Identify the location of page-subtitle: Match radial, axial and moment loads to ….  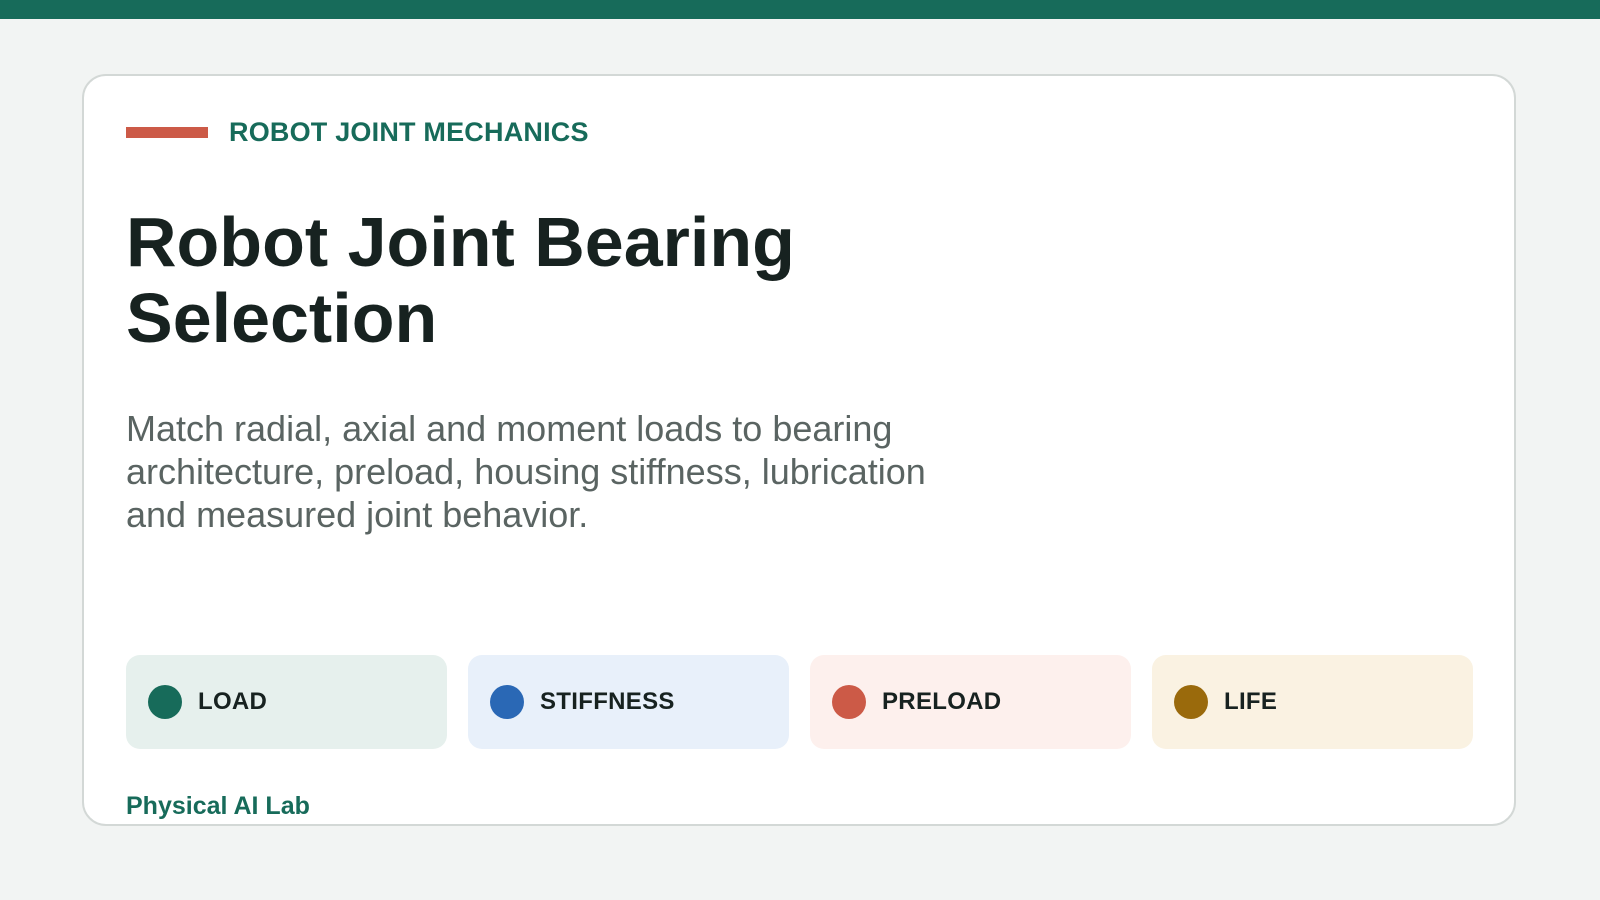
(526, 471).